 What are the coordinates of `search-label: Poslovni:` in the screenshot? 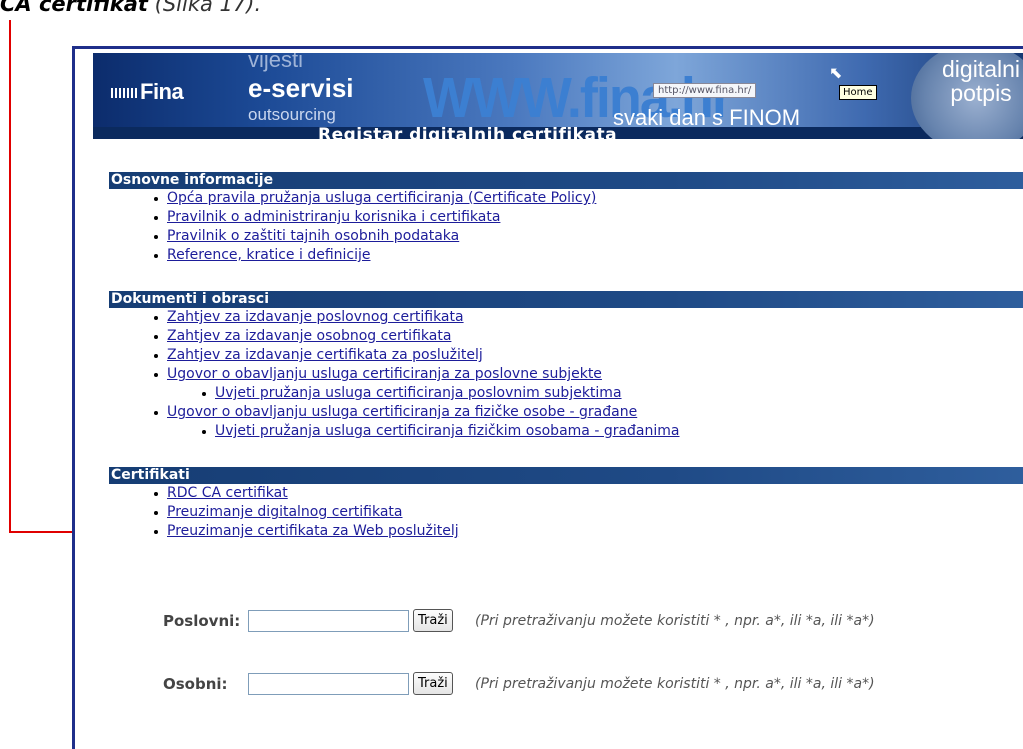 It's located at (202, 621).